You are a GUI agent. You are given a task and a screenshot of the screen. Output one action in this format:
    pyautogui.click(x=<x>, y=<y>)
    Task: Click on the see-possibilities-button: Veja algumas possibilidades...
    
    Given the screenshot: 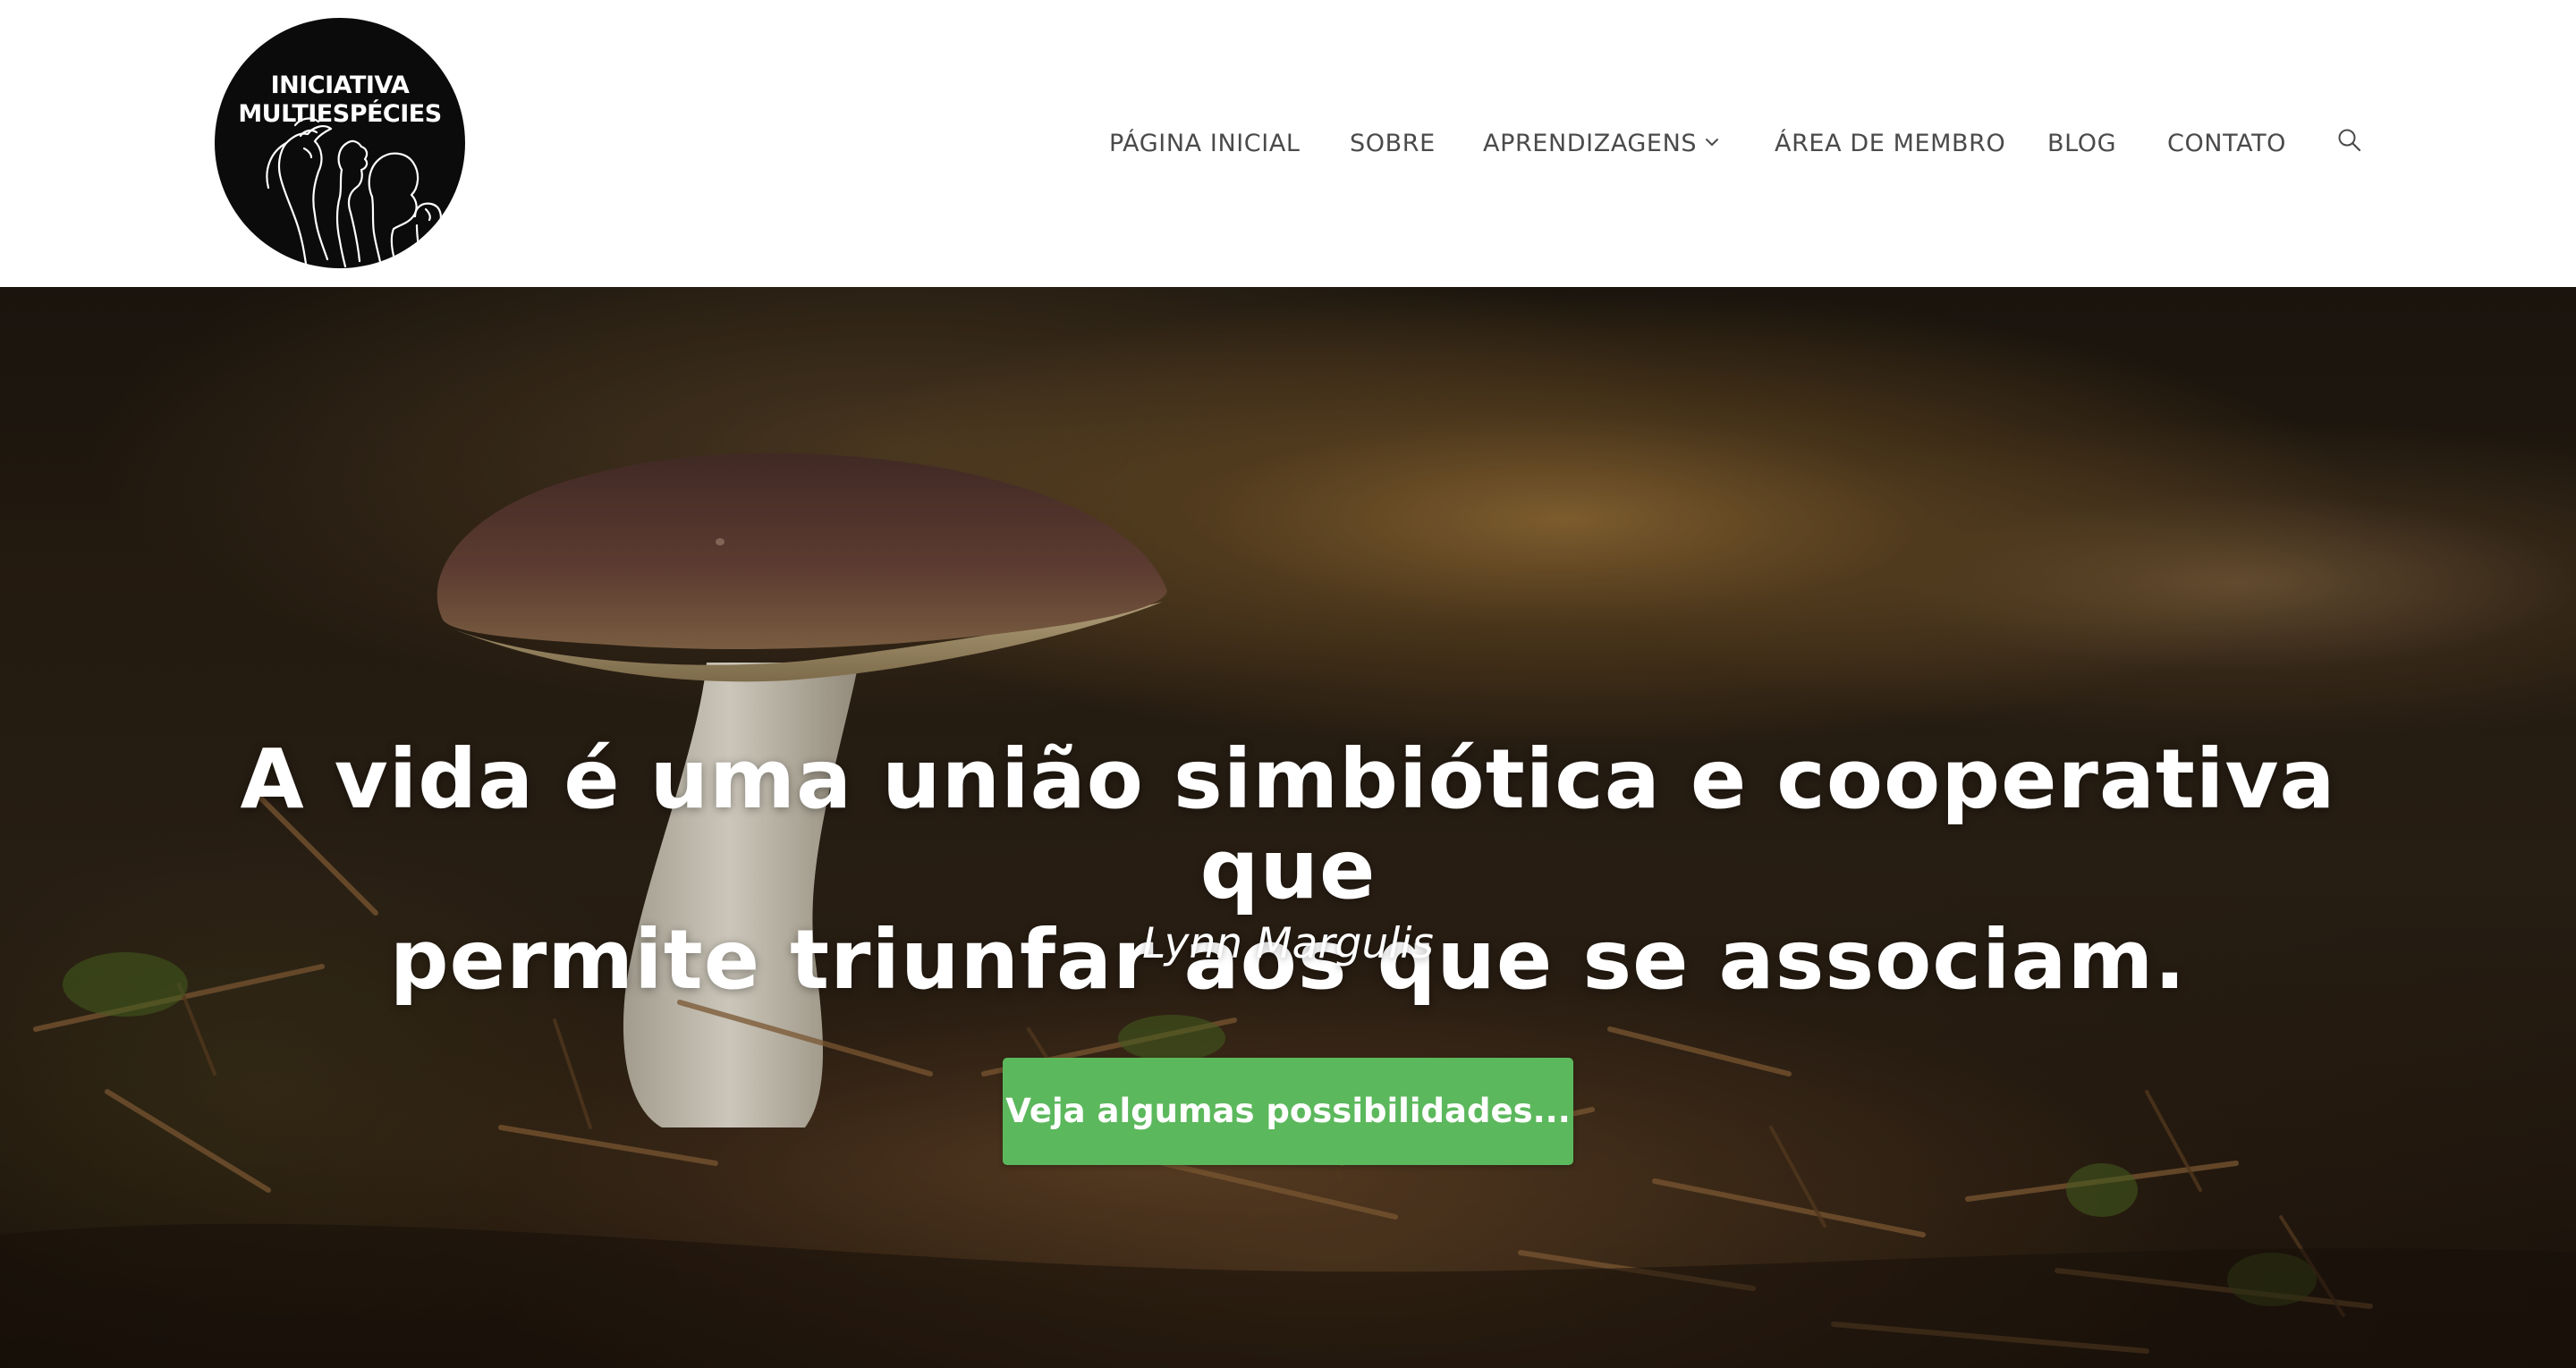 What is the action you would take?
    pyautogui.click(x=1288, y=1111)
    